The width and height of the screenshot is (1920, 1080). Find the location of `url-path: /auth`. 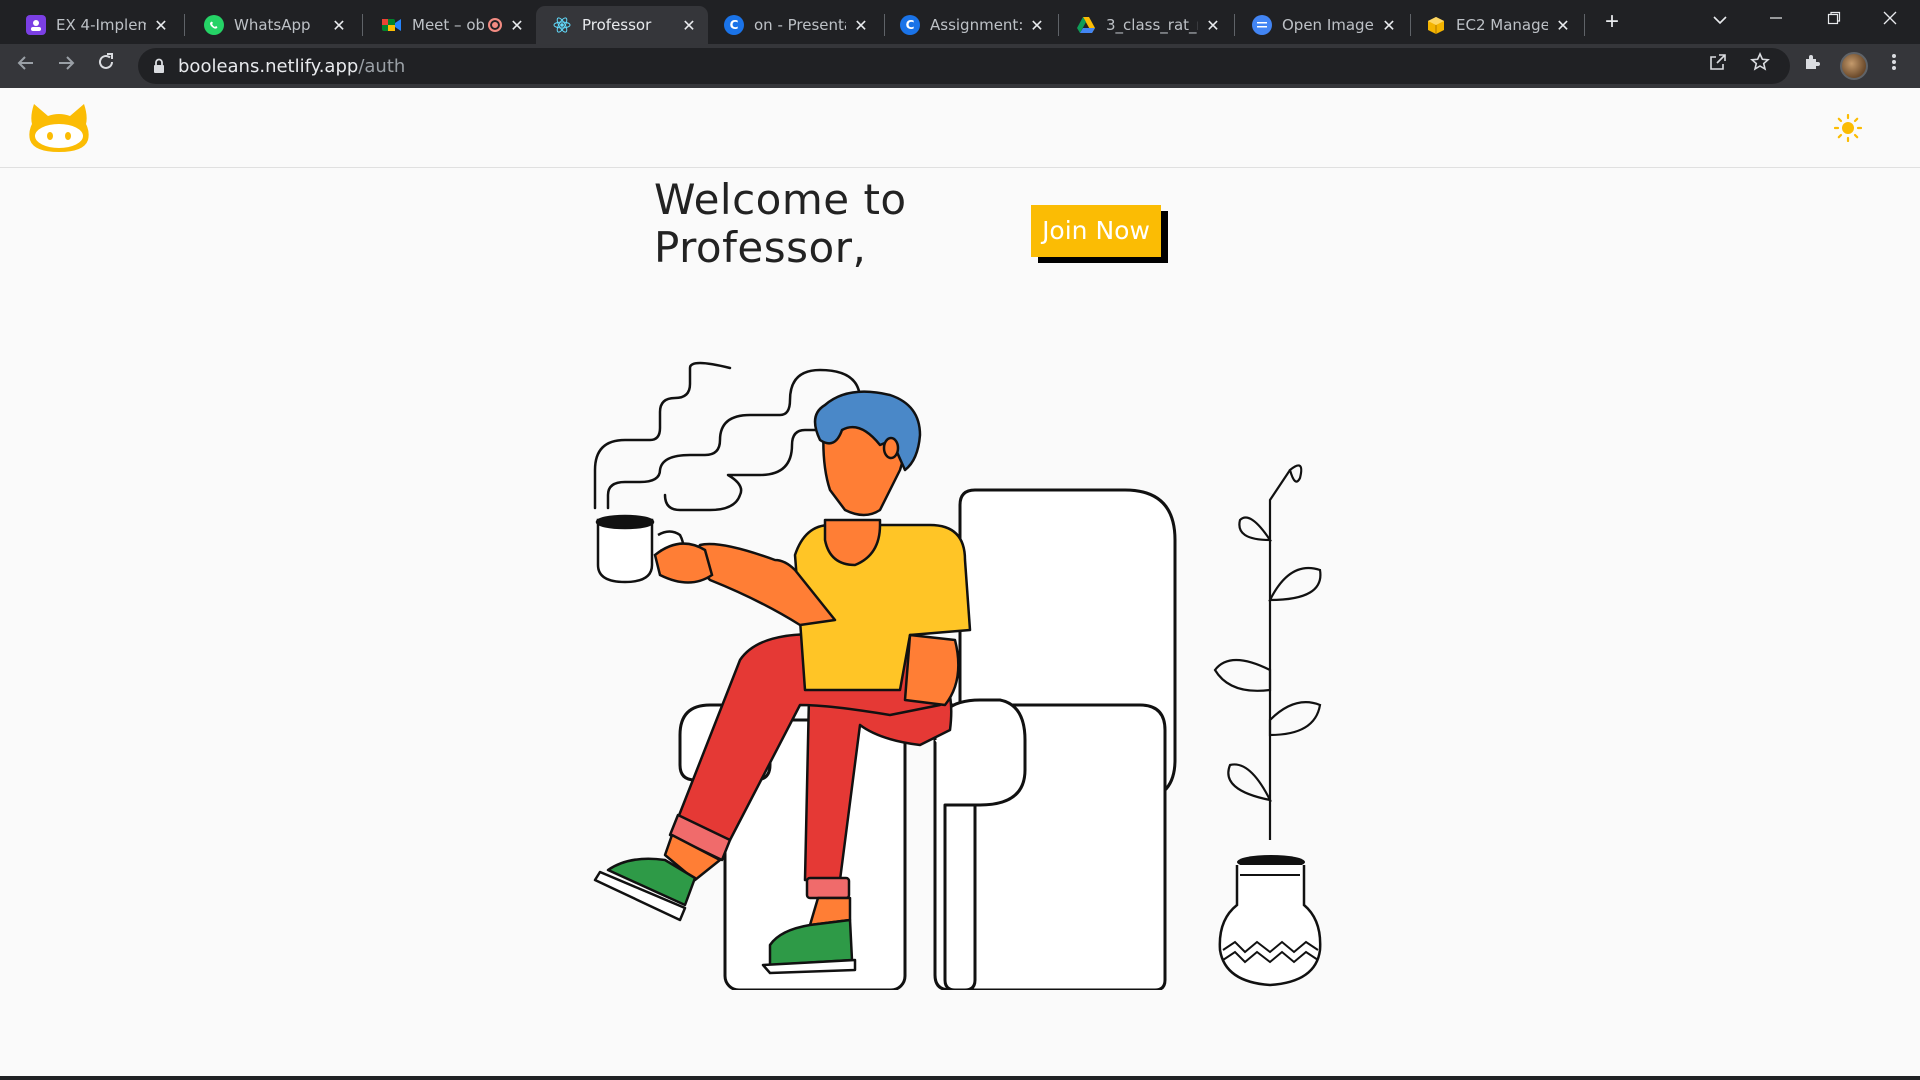

url-path: /auth is located at coordinates (382, 66).